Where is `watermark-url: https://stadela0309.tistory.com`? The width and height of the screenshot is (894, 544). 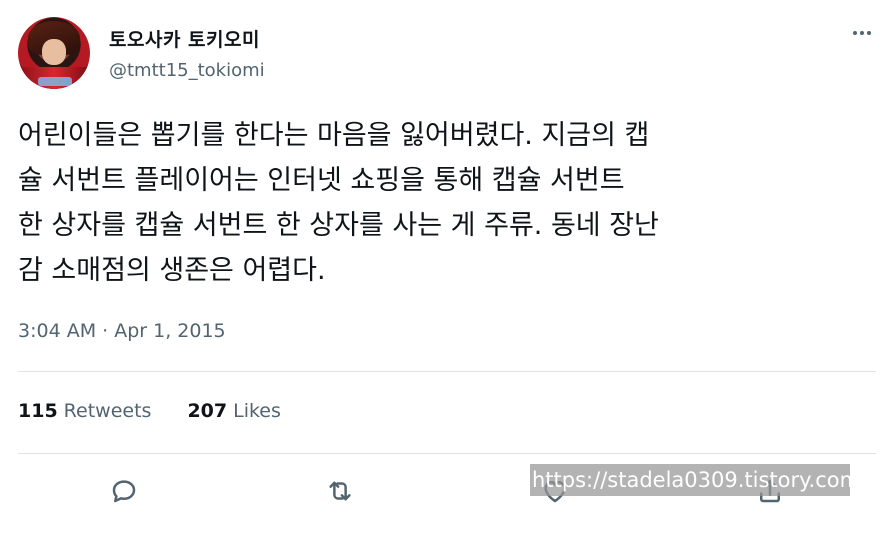
watermark-url: https://stadela0309.tistory.com is located at coordinates (690, 480).